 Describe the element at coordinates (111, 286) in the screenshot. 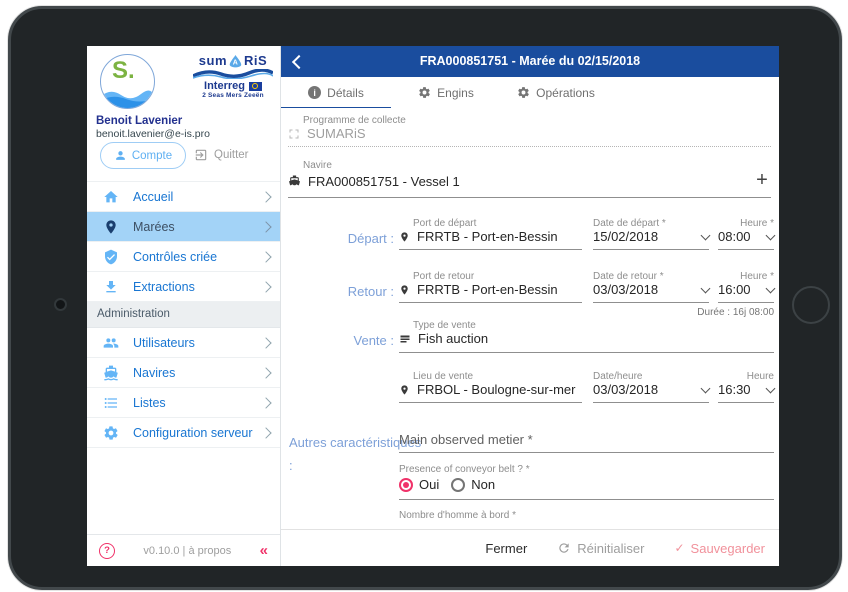

I see `download-icon` at that location.